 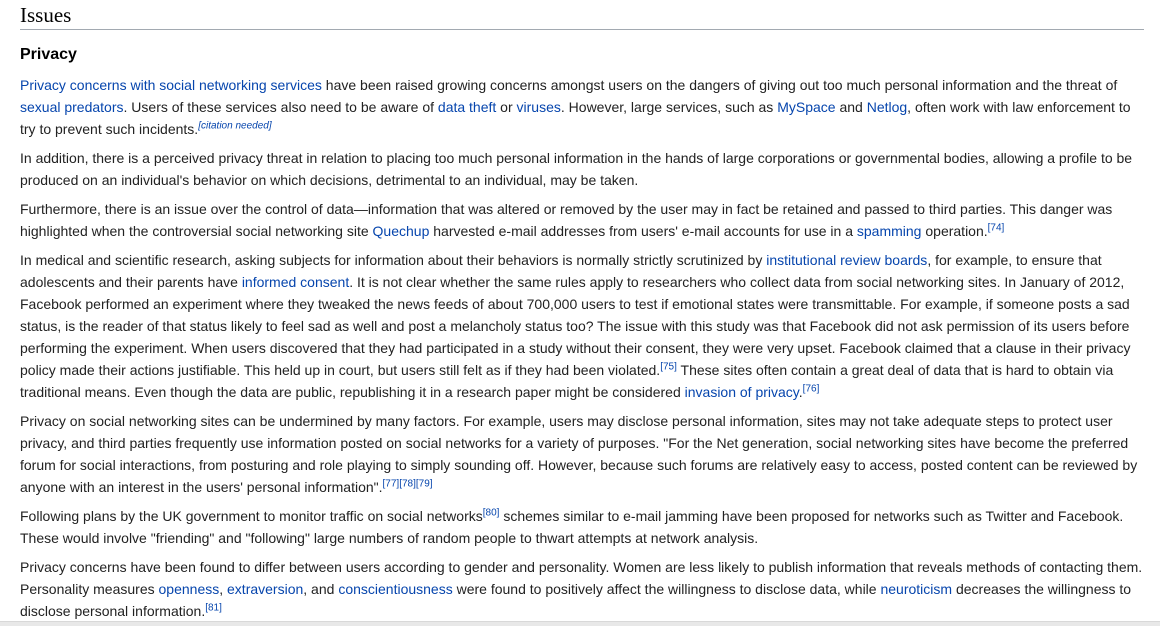 I want to click on paragraph-1-text: or, so click(x=506, y=107).